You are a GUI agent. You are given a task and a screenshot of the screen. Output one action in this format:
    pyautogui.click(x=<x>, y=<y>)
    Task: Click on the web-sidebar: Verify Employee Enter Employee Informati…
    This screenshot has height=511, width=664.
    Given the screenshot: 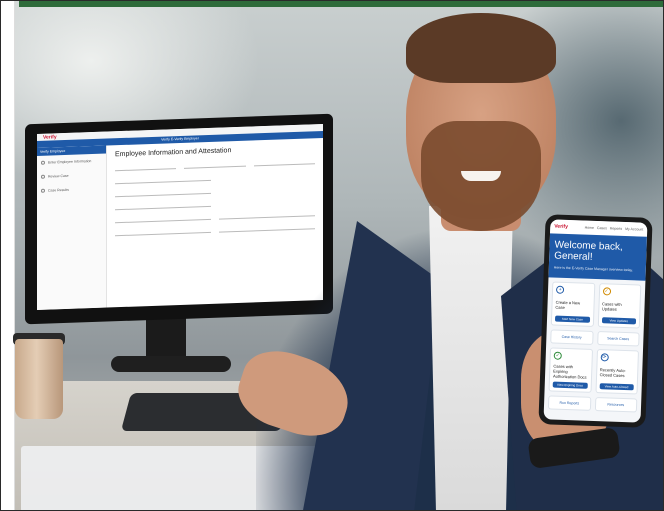 What is the action you would take?
    pyautogui.click(x=72, y=227)
    